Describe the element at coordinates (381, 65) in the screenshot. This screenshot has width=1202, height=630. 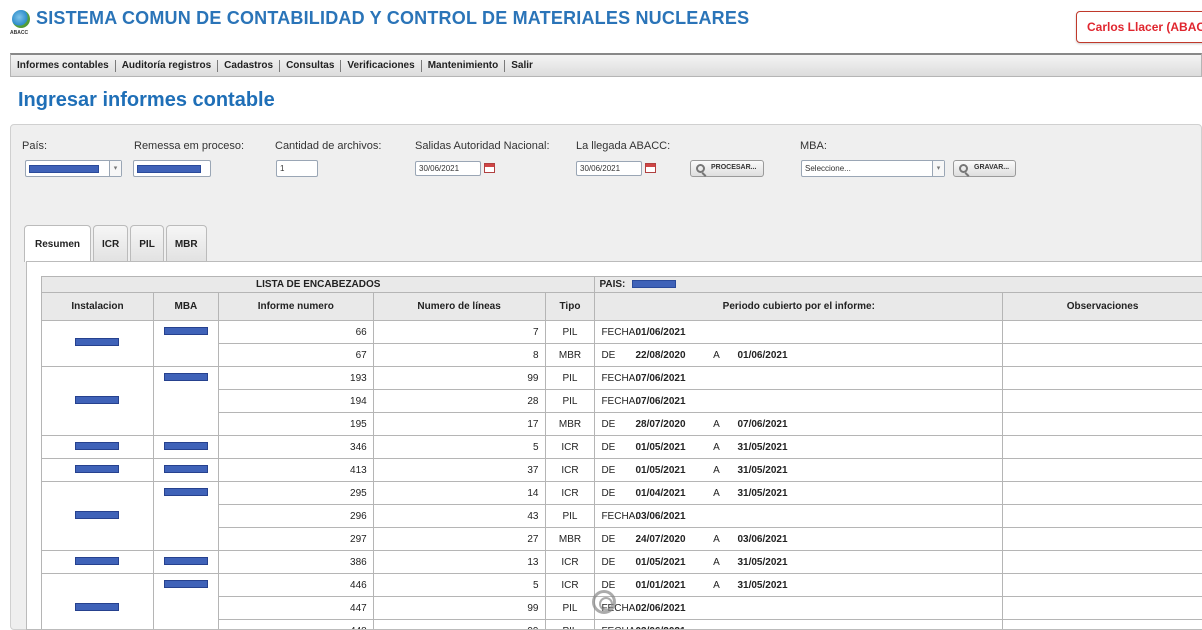
I see `menu-verificaciones: Verificaciones` at that location.